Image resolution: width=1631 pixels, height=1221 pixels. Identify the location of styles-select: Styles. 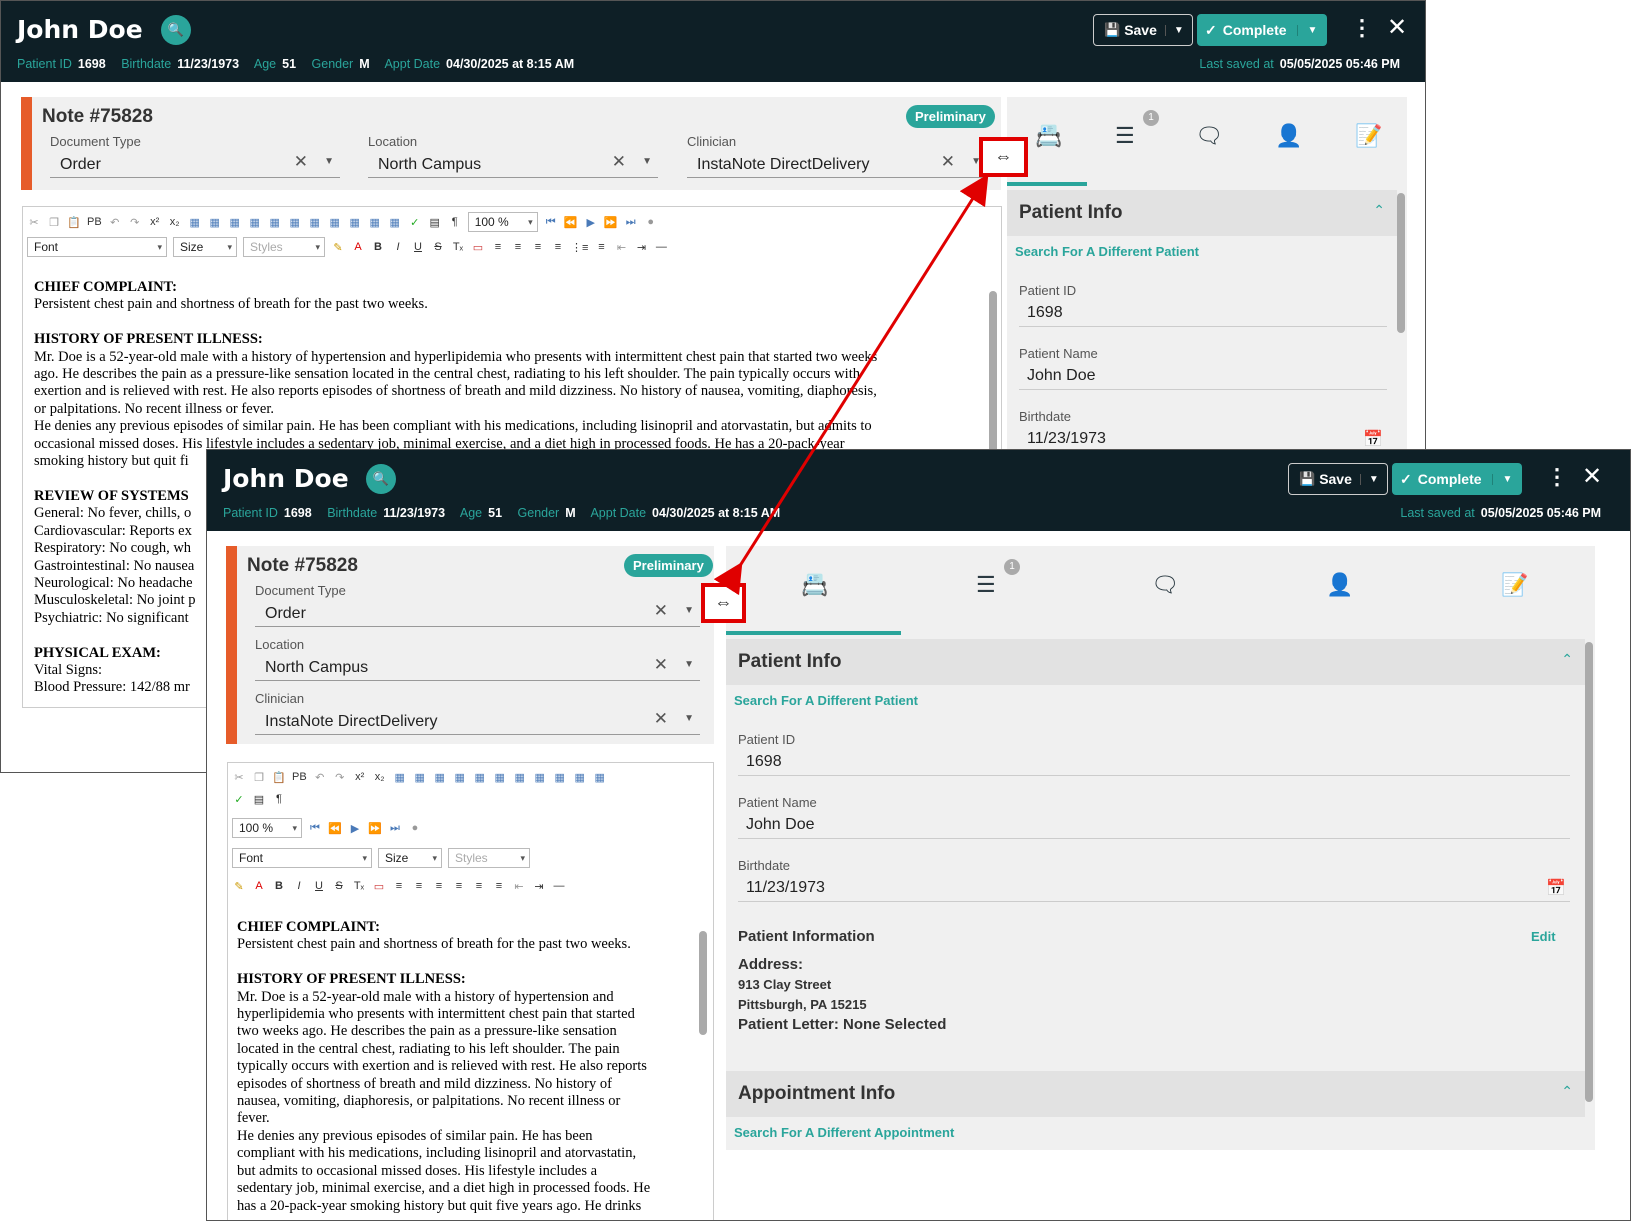
(284, 247).